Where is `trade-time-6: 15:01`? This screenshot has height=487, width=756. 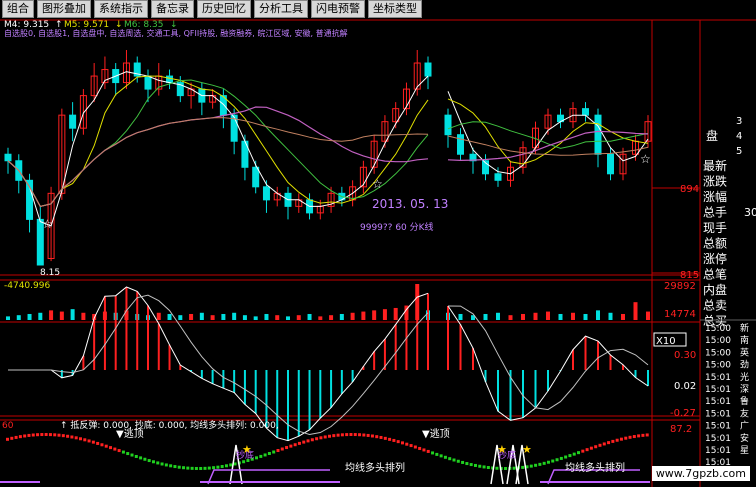
trade-time-6: 15:01 is located at coordinates (718, 402).